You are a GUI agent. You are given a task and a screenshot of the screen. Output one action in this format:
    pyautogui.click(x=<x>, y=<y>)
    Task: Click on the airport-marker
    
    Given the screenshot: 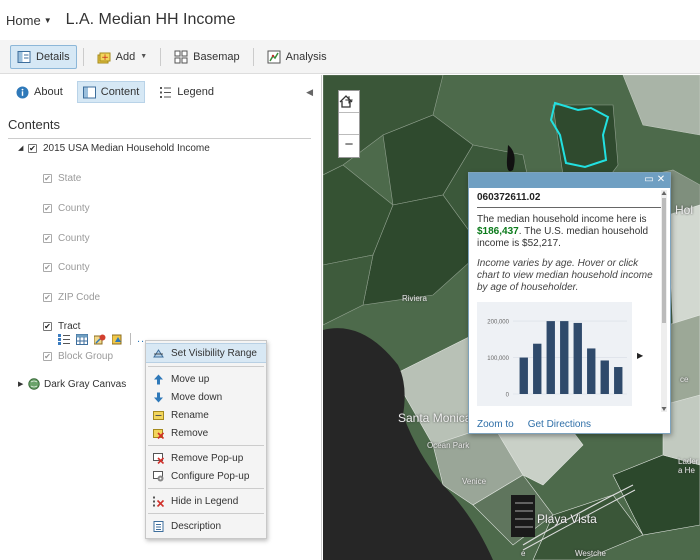 What is the action you would take?
    pyautogui.click(x=523, y=516)
    